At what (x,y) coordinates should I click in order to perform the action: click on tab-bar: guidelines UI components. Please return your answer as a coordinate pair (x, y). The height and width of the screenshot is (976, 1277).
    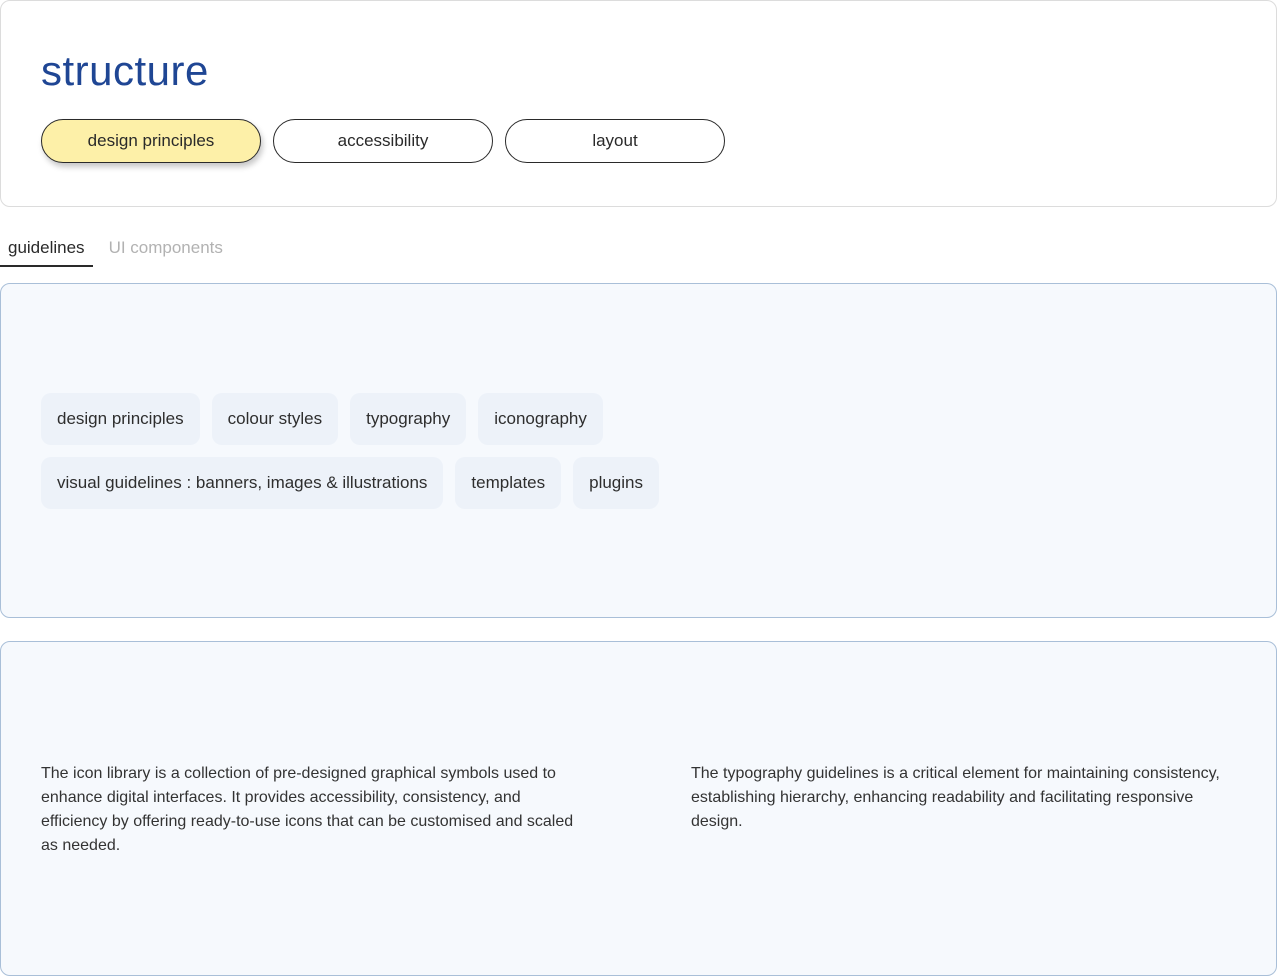
    Looking at the image, I should click on (119, 249).